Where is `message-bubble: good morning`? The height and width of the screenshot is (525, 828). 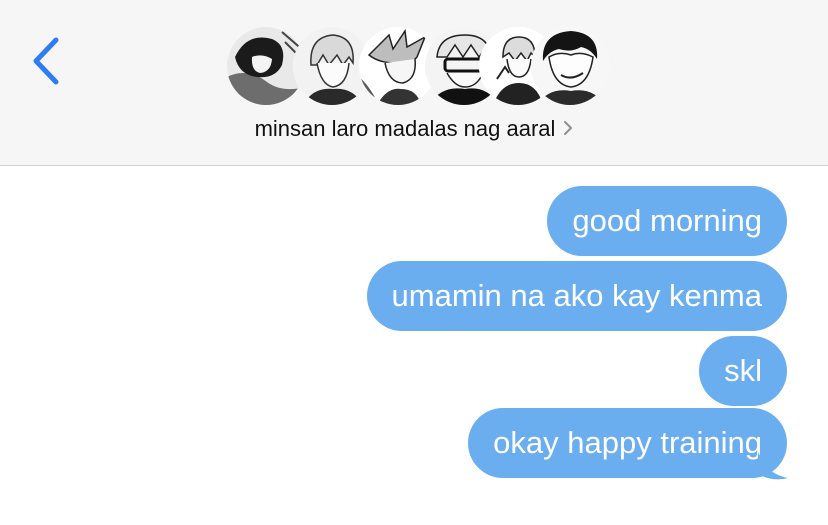 message-bubble: good morning is located at coordinates (667, 221).